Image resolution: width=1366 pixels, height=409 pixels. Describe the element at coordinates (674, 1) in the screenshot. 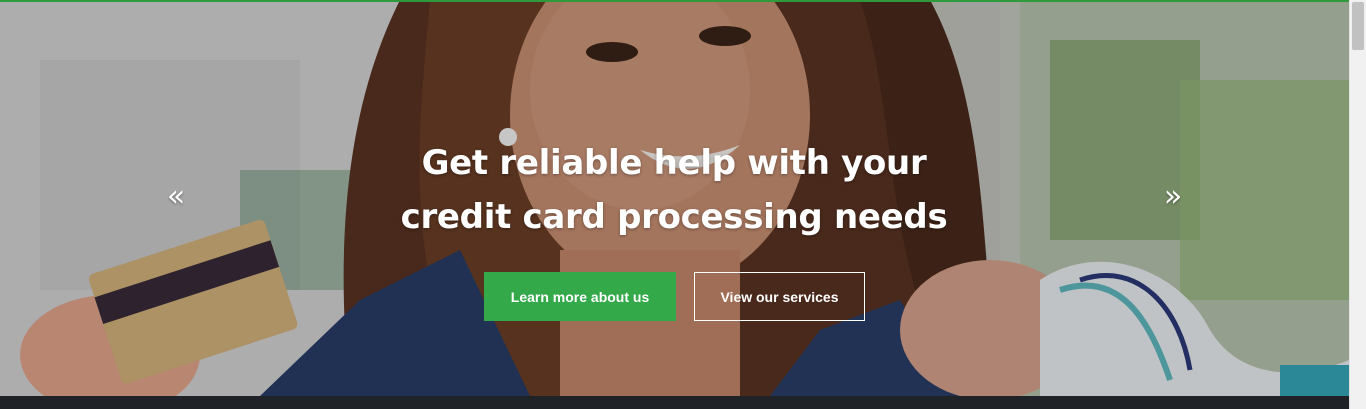

I see `top-accent-line` at that location.